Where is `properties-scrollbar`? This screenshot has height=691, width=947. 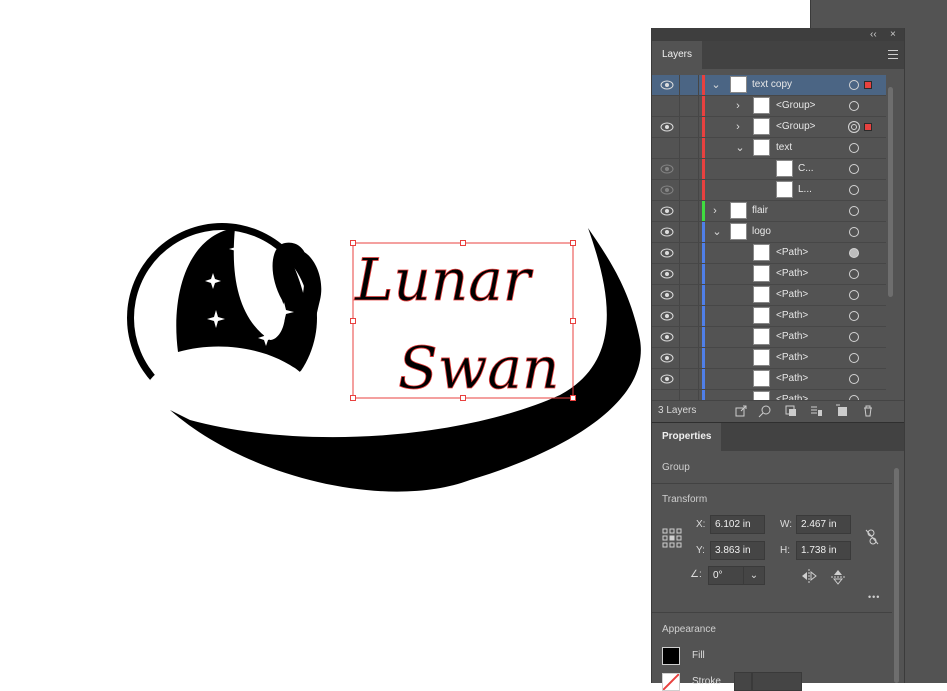 properties-scrollbar is located at coordinates (897, 569).